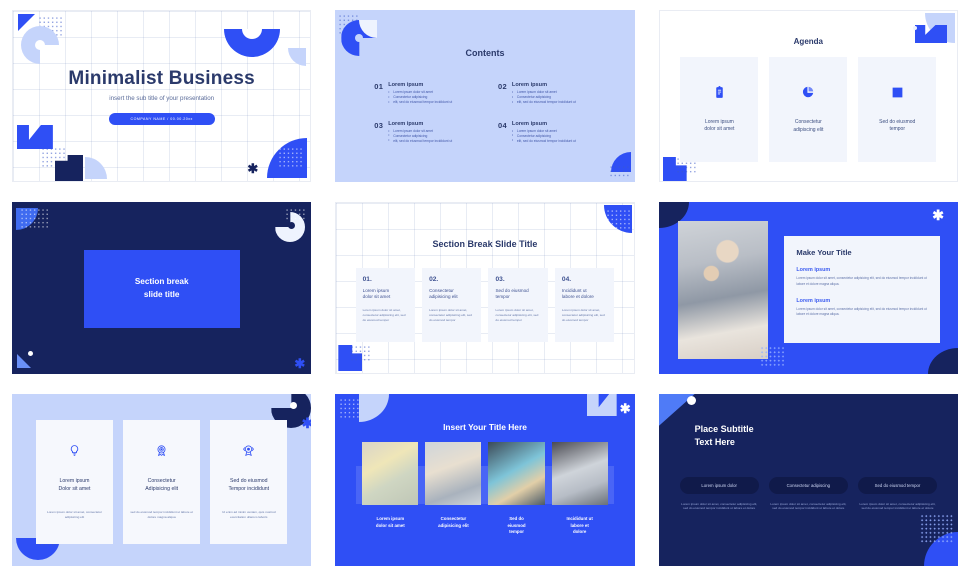 This screenshot has height=576, width=970. I want to click on feature-heading: Lorem ipsum Dolor sit amet, so click(74, 485).